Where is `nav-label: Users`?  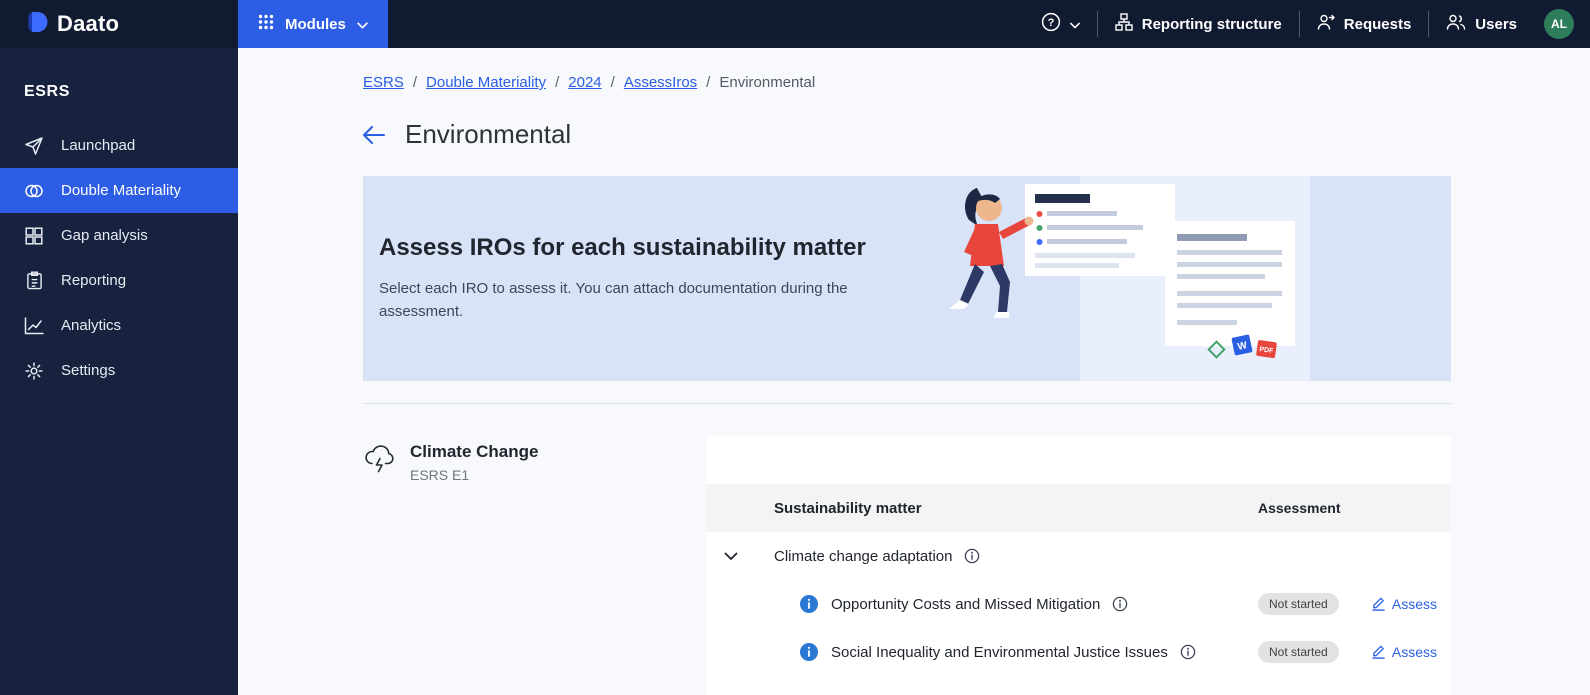
nav-label: Users is located at coordinates (1496, 24).